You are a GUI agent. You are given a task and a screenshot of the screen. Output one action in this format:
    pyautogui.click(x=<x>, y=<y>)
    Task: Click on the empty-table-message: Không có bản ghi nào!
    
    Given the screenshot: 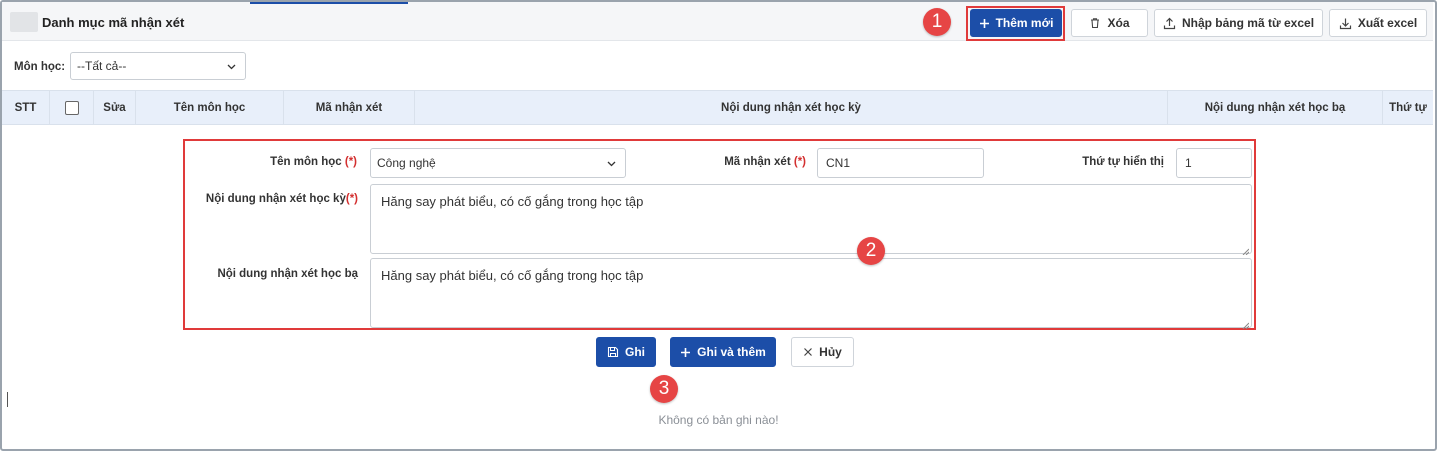 What is the action you would take?
    pyautogui.click(x=718, y=420)
    